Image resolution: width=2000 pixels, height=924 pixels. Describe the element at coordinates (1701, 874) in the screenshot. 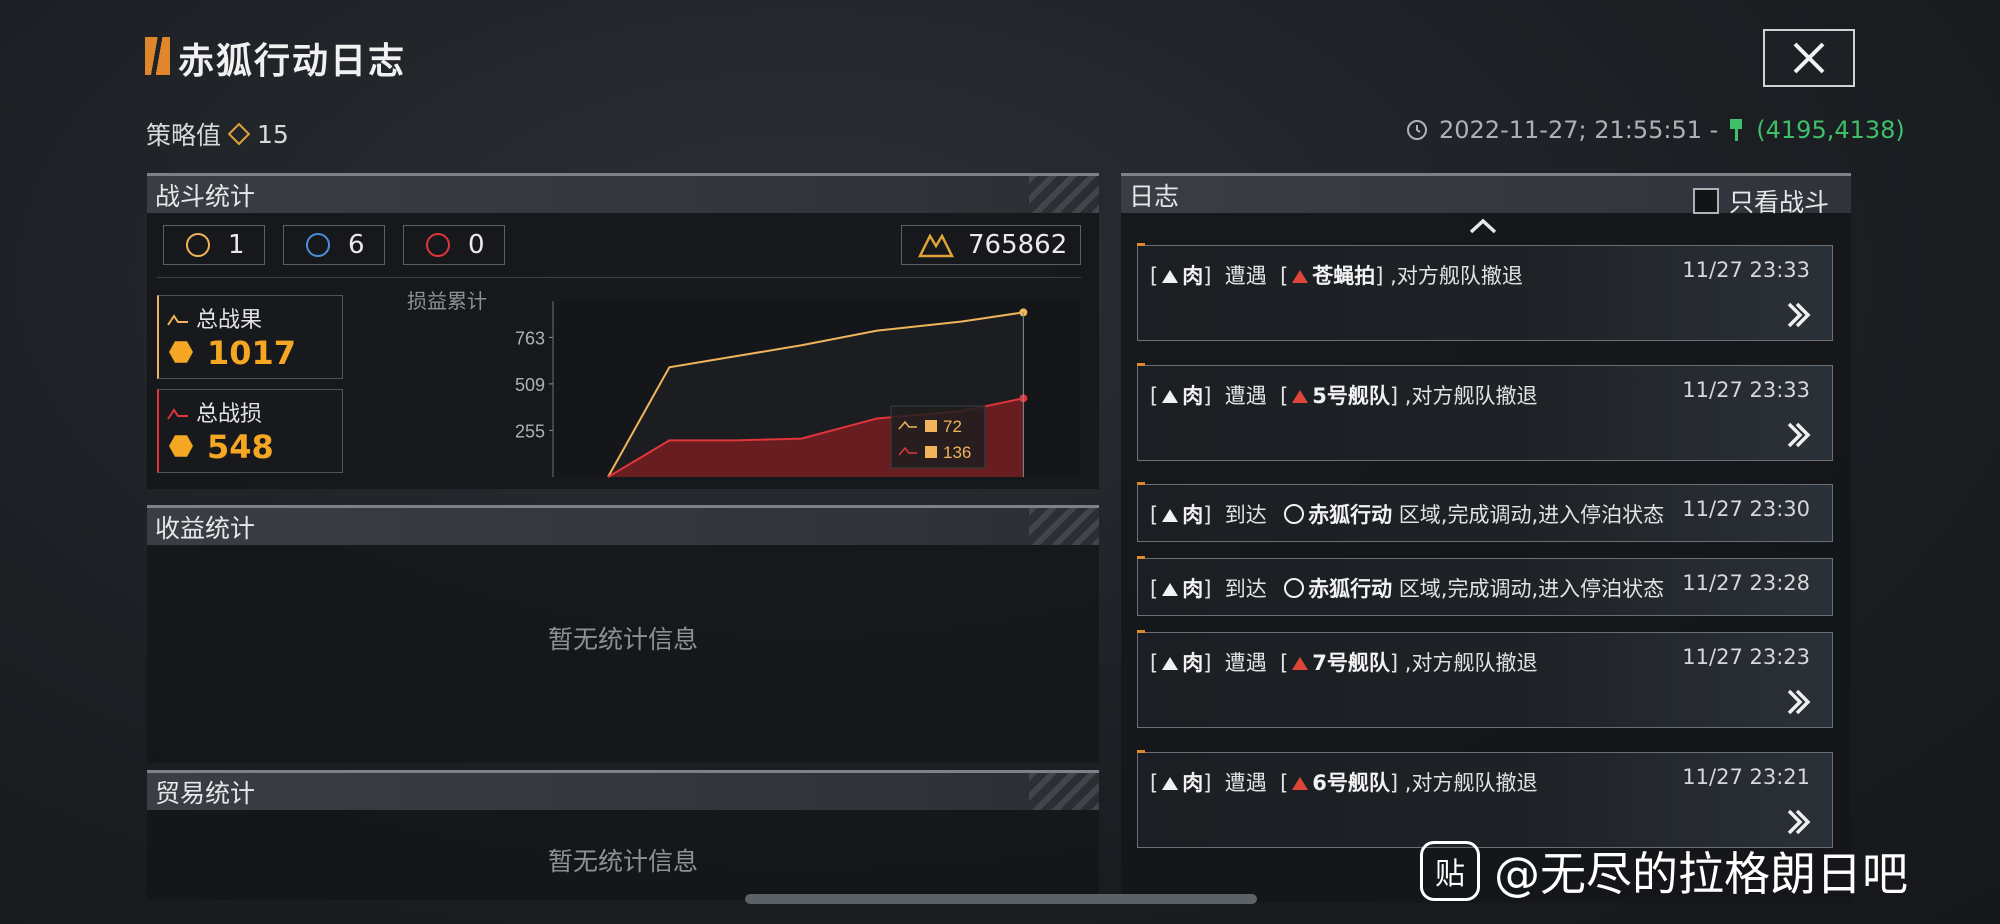

I see `watermark-text: @无尽的拉格朗日吧` at that location.